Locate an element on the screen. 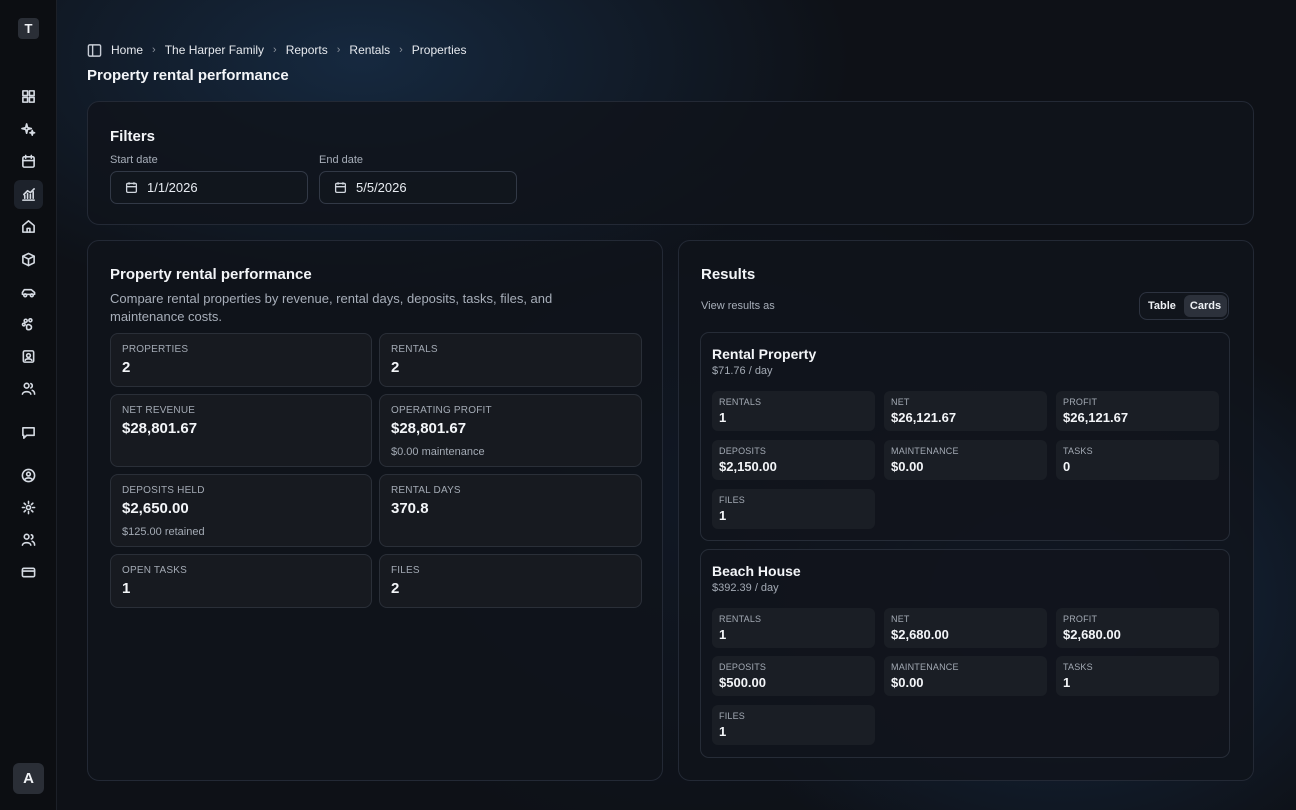  contacts-icon is located at coordinates (28, 356).